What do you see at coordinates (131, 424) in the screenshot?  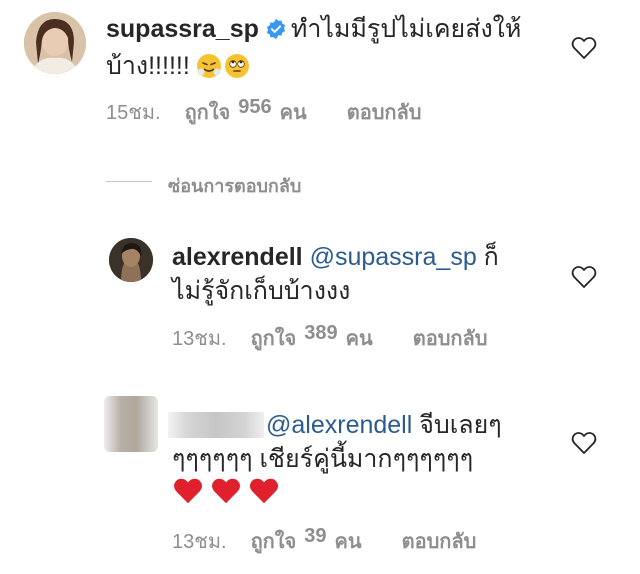 I see `blurred-avatar` at bounding box center [131, 424].